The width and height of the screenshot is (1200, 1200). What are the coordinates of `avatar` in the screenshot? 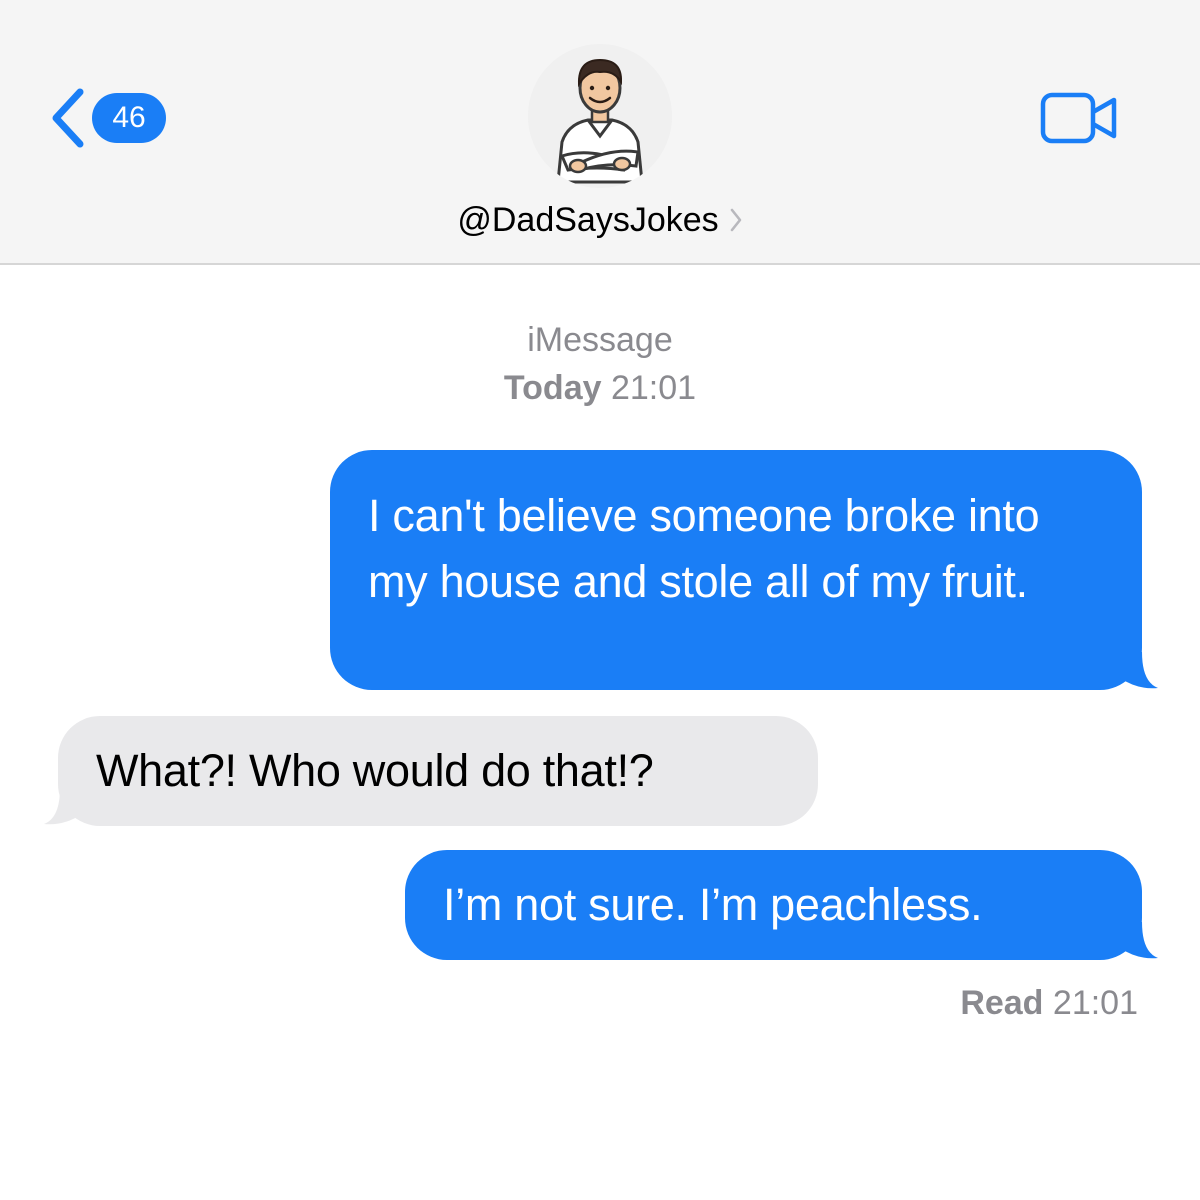 It's located at (600, 116).